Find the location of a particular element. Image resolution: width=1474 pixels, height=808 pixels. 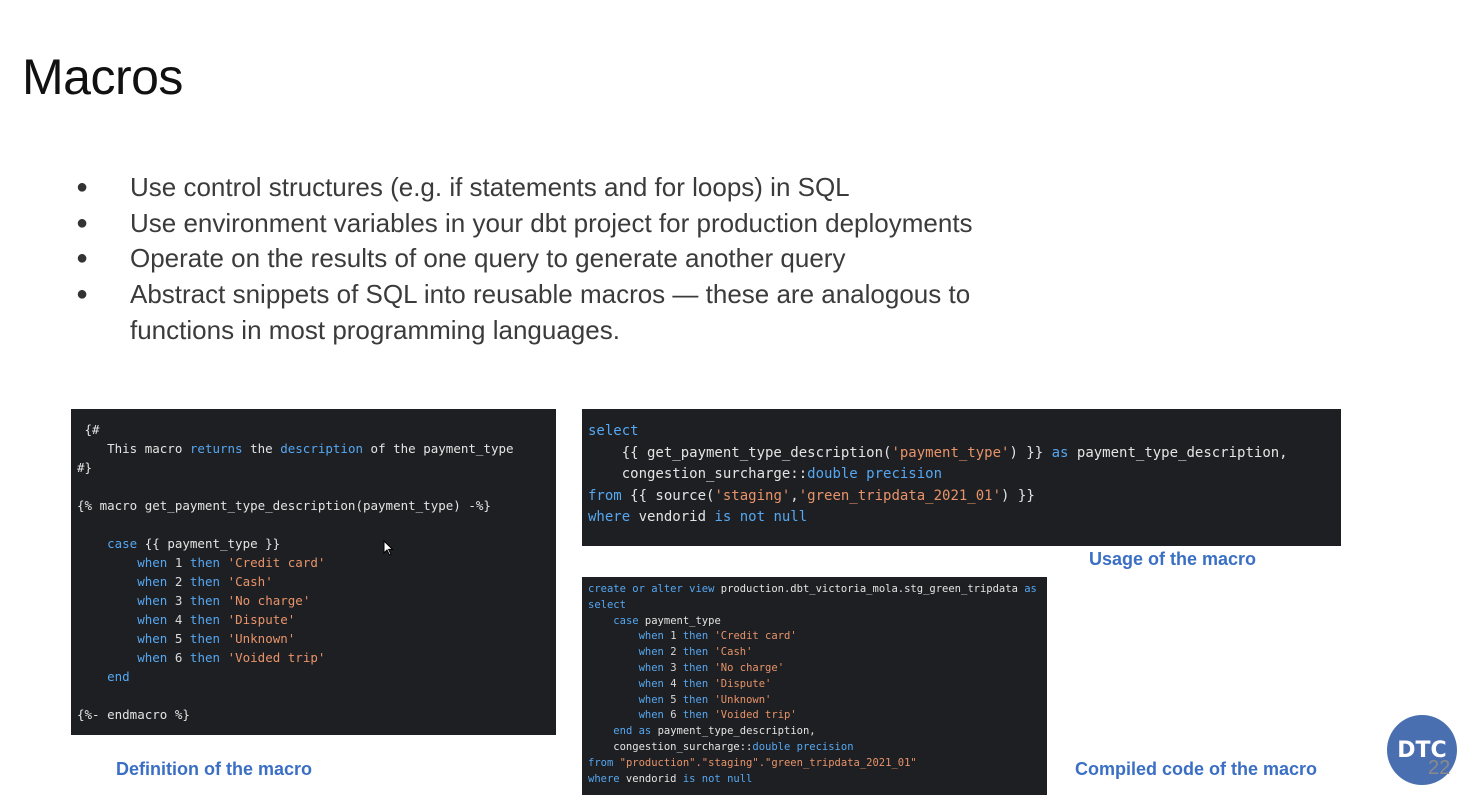

code-token: description is located at coordinates (322, 448).